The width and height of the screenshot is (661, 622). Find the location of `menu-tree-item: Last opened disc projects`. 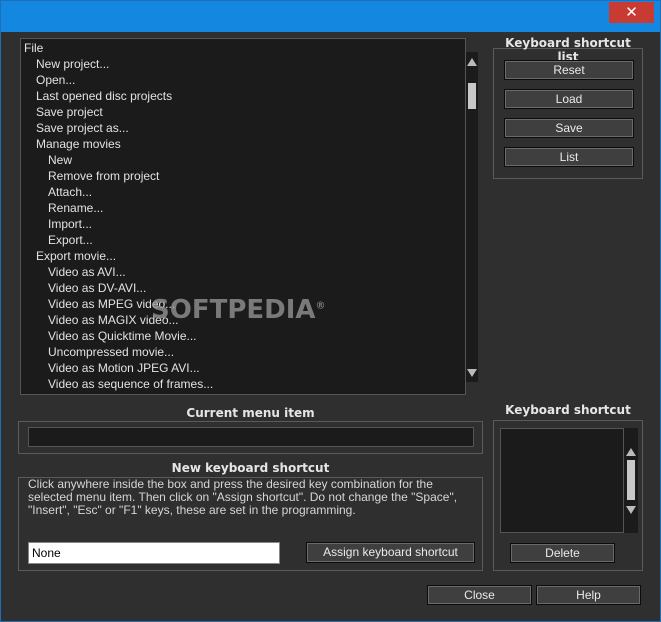

menu-tree-item: Last opened disc projects is located at coordinates (104, 96).